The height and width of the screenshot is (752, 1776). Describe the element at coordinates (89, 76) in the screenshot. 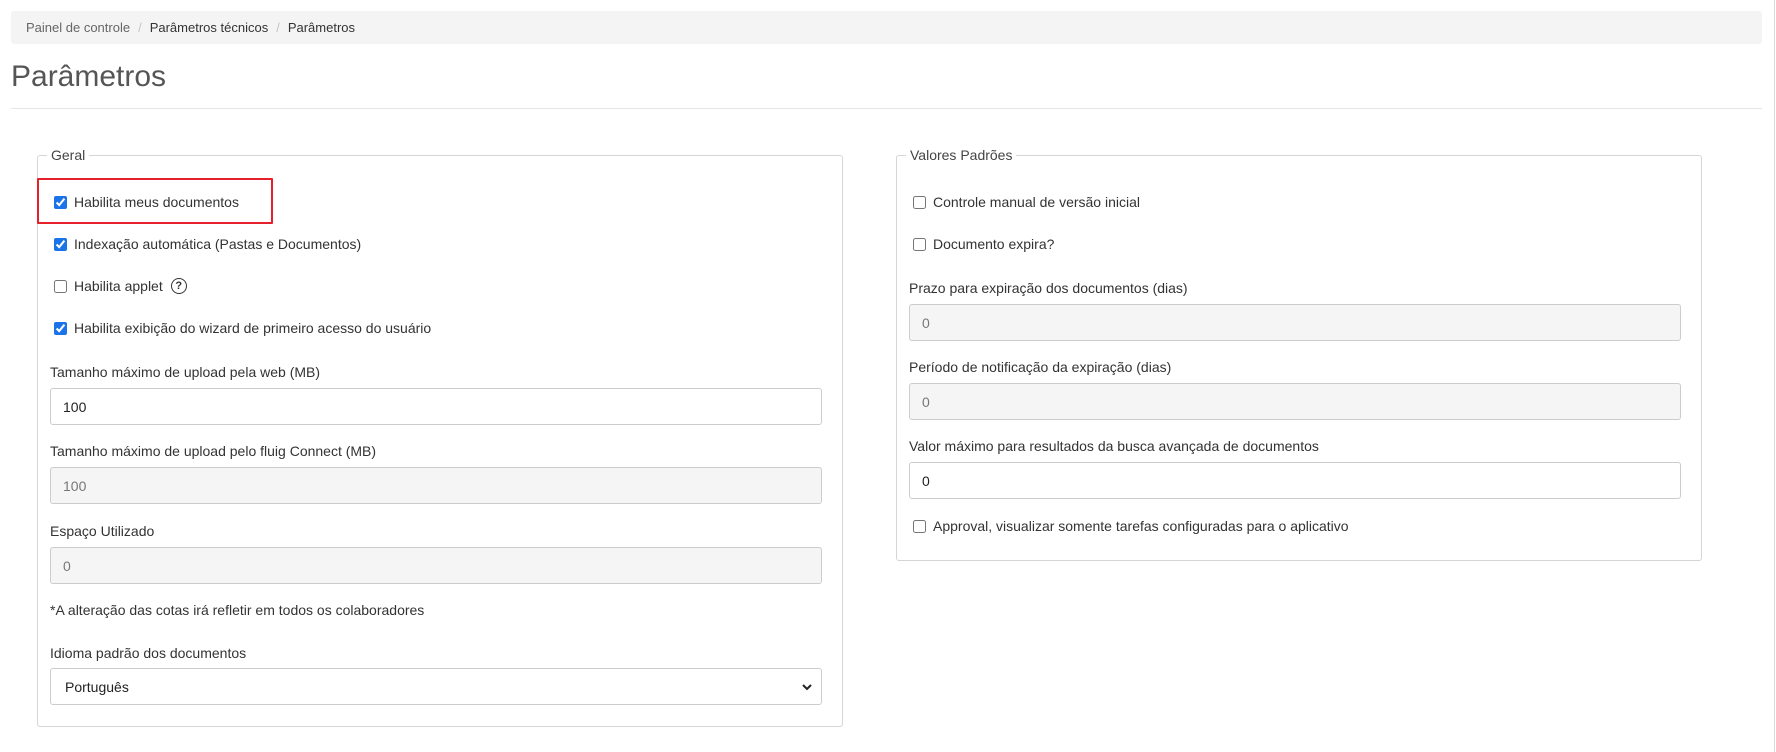

I see `page-title: Parâmetros` at that location.